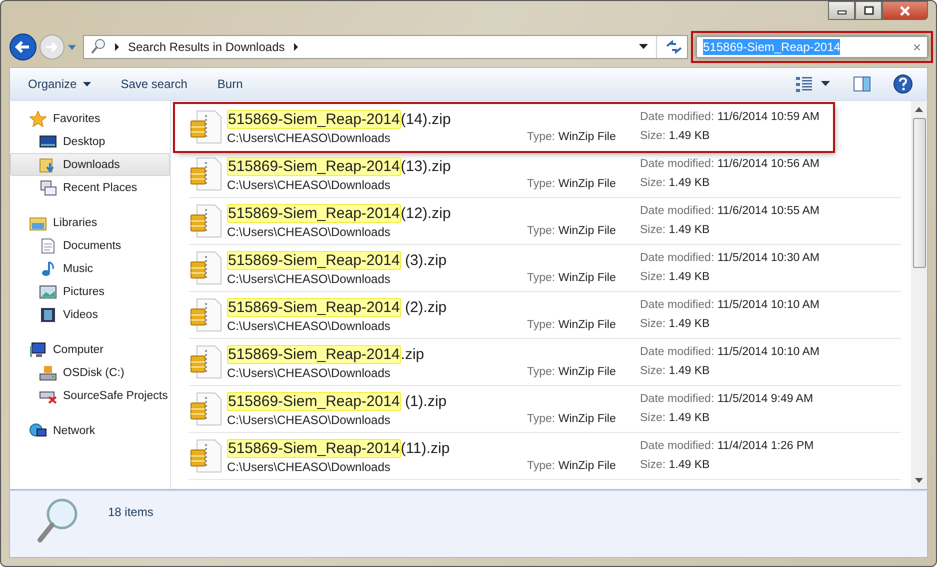 The height and width of the screenshot is (567, 937). What do you see at coordinates (804, 84) in the screenshot?
I see `view-options-icon` at bounding box center [804, 84].